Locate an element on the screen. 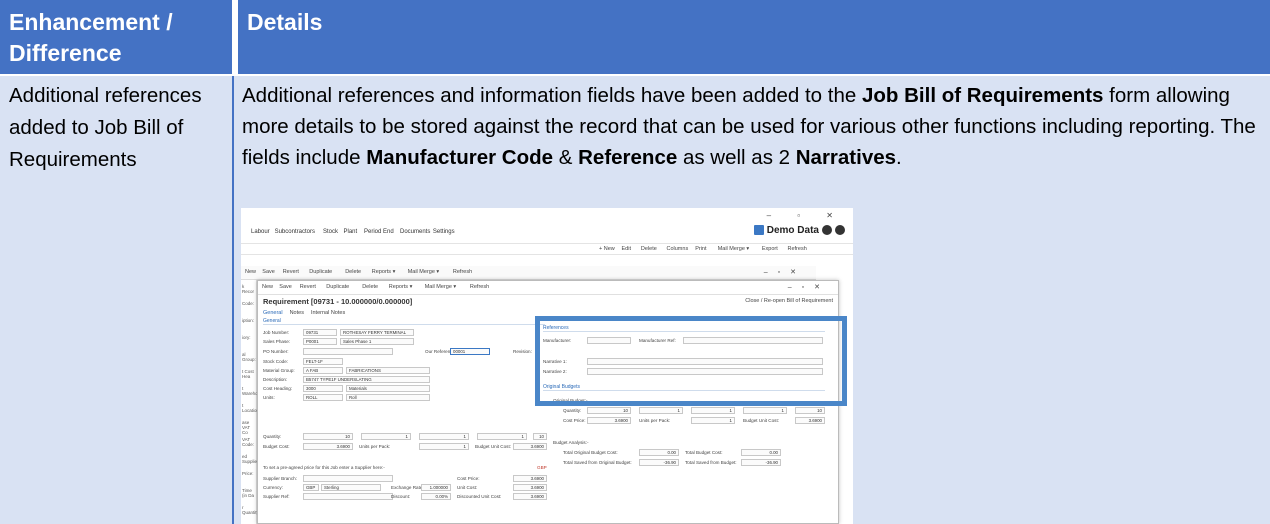 The height and width of the screenshot is (524, 1270). requirement-toolbar-item-4: Delete is located at coordinates (370, 287).